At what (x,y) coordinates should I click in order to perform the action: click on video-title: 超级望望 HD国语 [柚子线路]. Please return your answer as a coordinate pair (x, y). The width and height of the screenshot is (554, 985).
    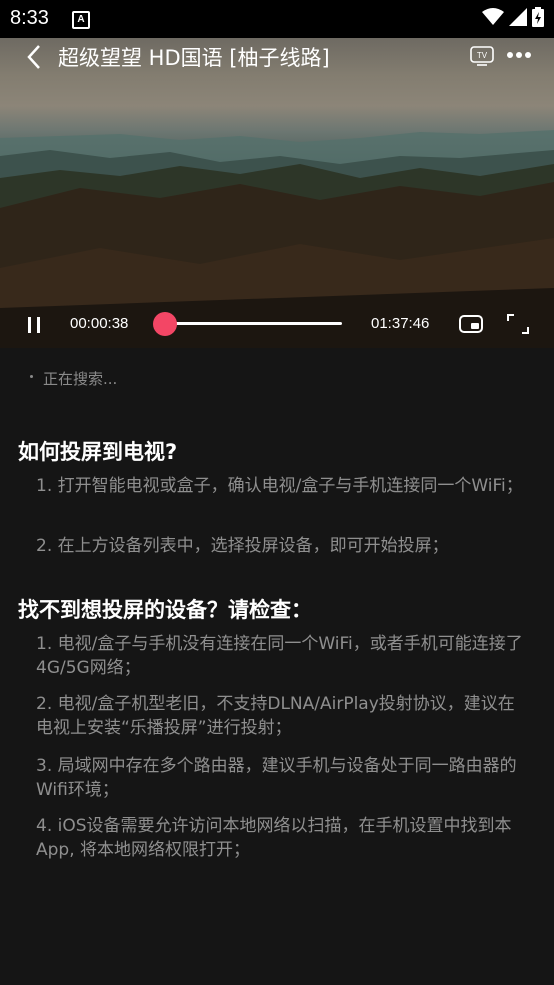
    Looking at the image, I should click on (194, 58).